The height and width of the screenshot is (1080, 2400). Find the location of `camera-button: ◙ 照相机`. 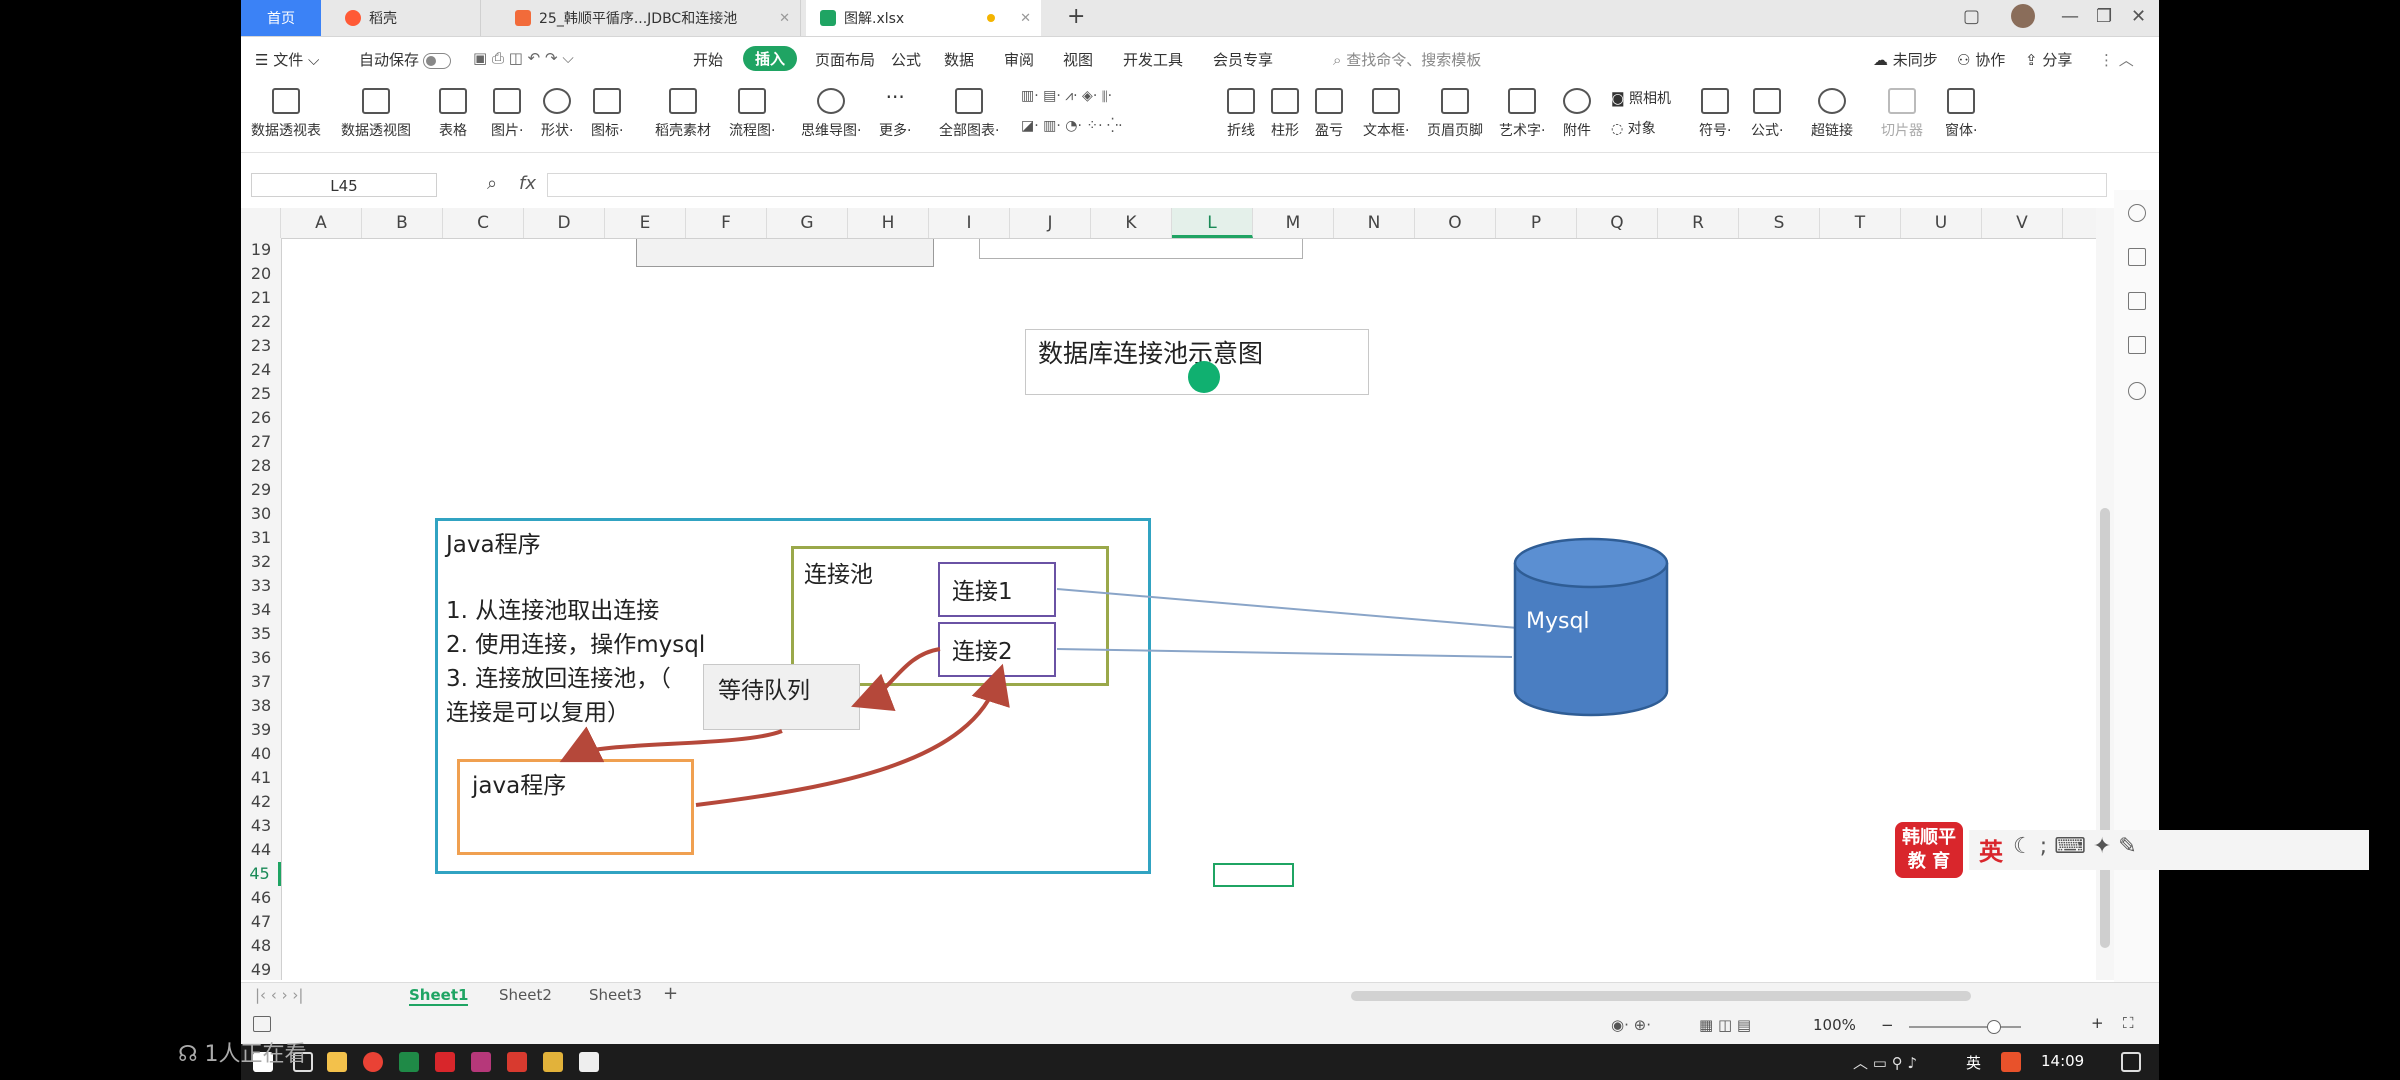

camera-button: ◙ 照相机 is located at coordinates (1641, 98).